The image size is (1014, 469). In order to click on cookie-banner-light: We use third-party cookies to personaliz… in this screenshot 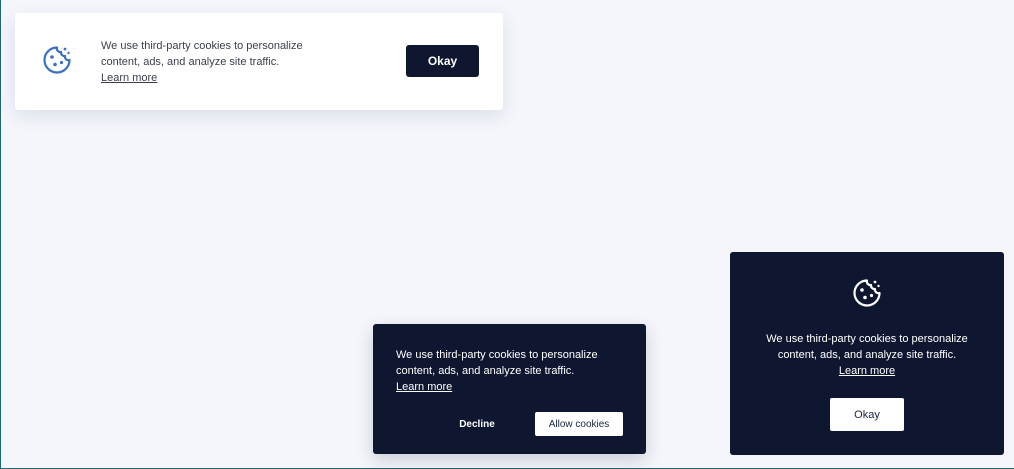, I will do `click(259, 61)`.